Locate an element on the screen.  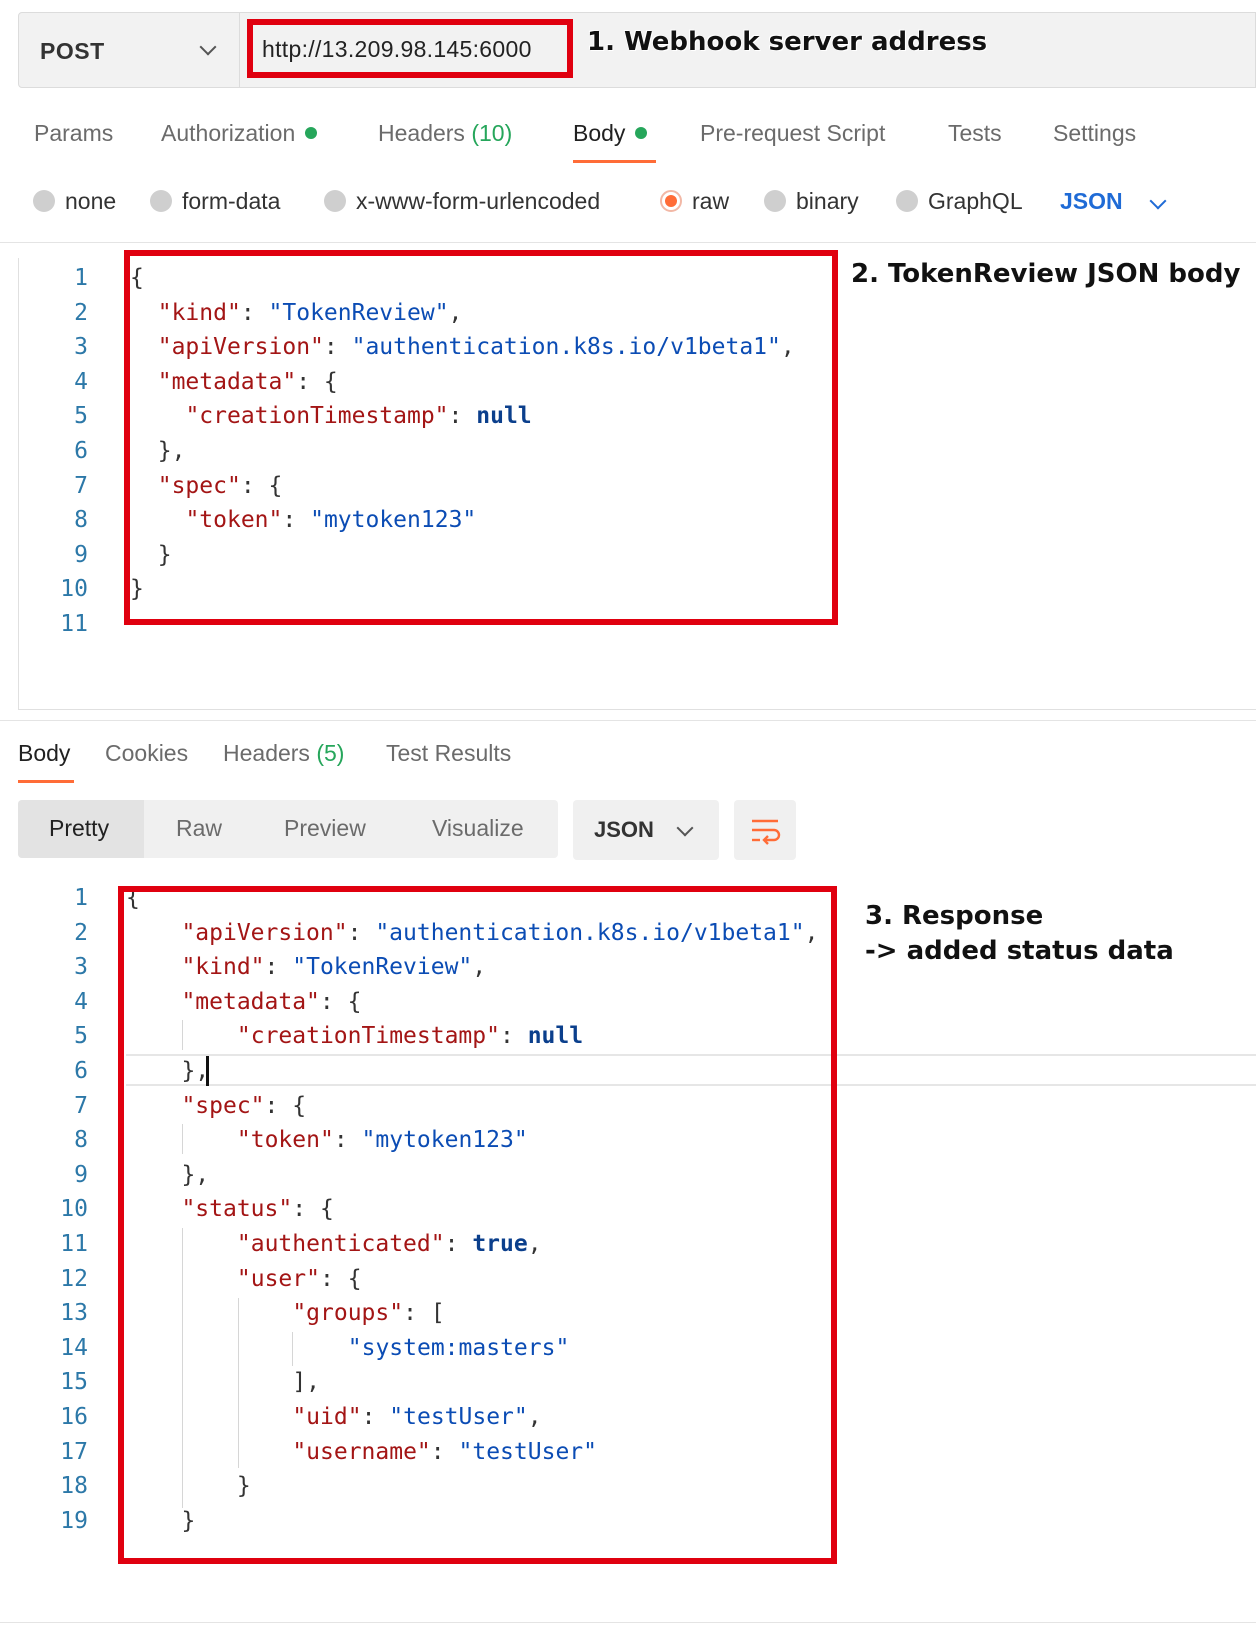
request-line-number: 10 is located at coordinates (74, 589).